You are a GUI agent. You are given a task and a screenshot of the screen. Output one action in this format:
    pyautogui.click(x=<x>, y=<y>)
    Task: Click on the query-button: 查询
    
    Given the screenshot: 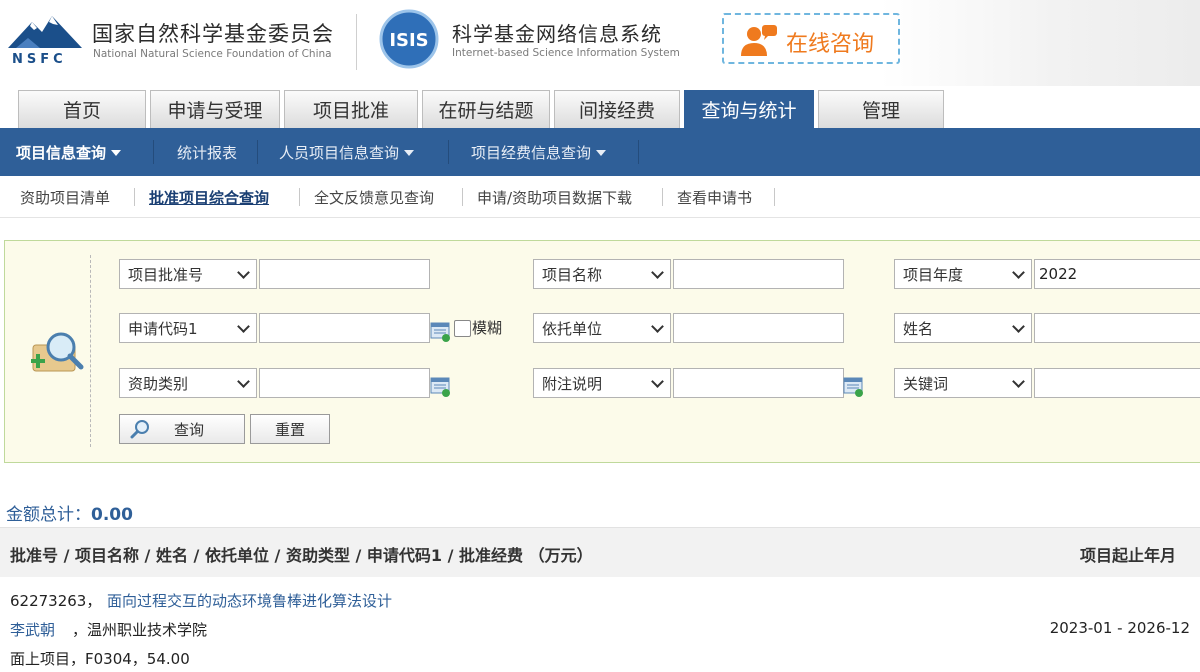 What is the action you would take?
    pyautogui.click(x=182, y=429)
    